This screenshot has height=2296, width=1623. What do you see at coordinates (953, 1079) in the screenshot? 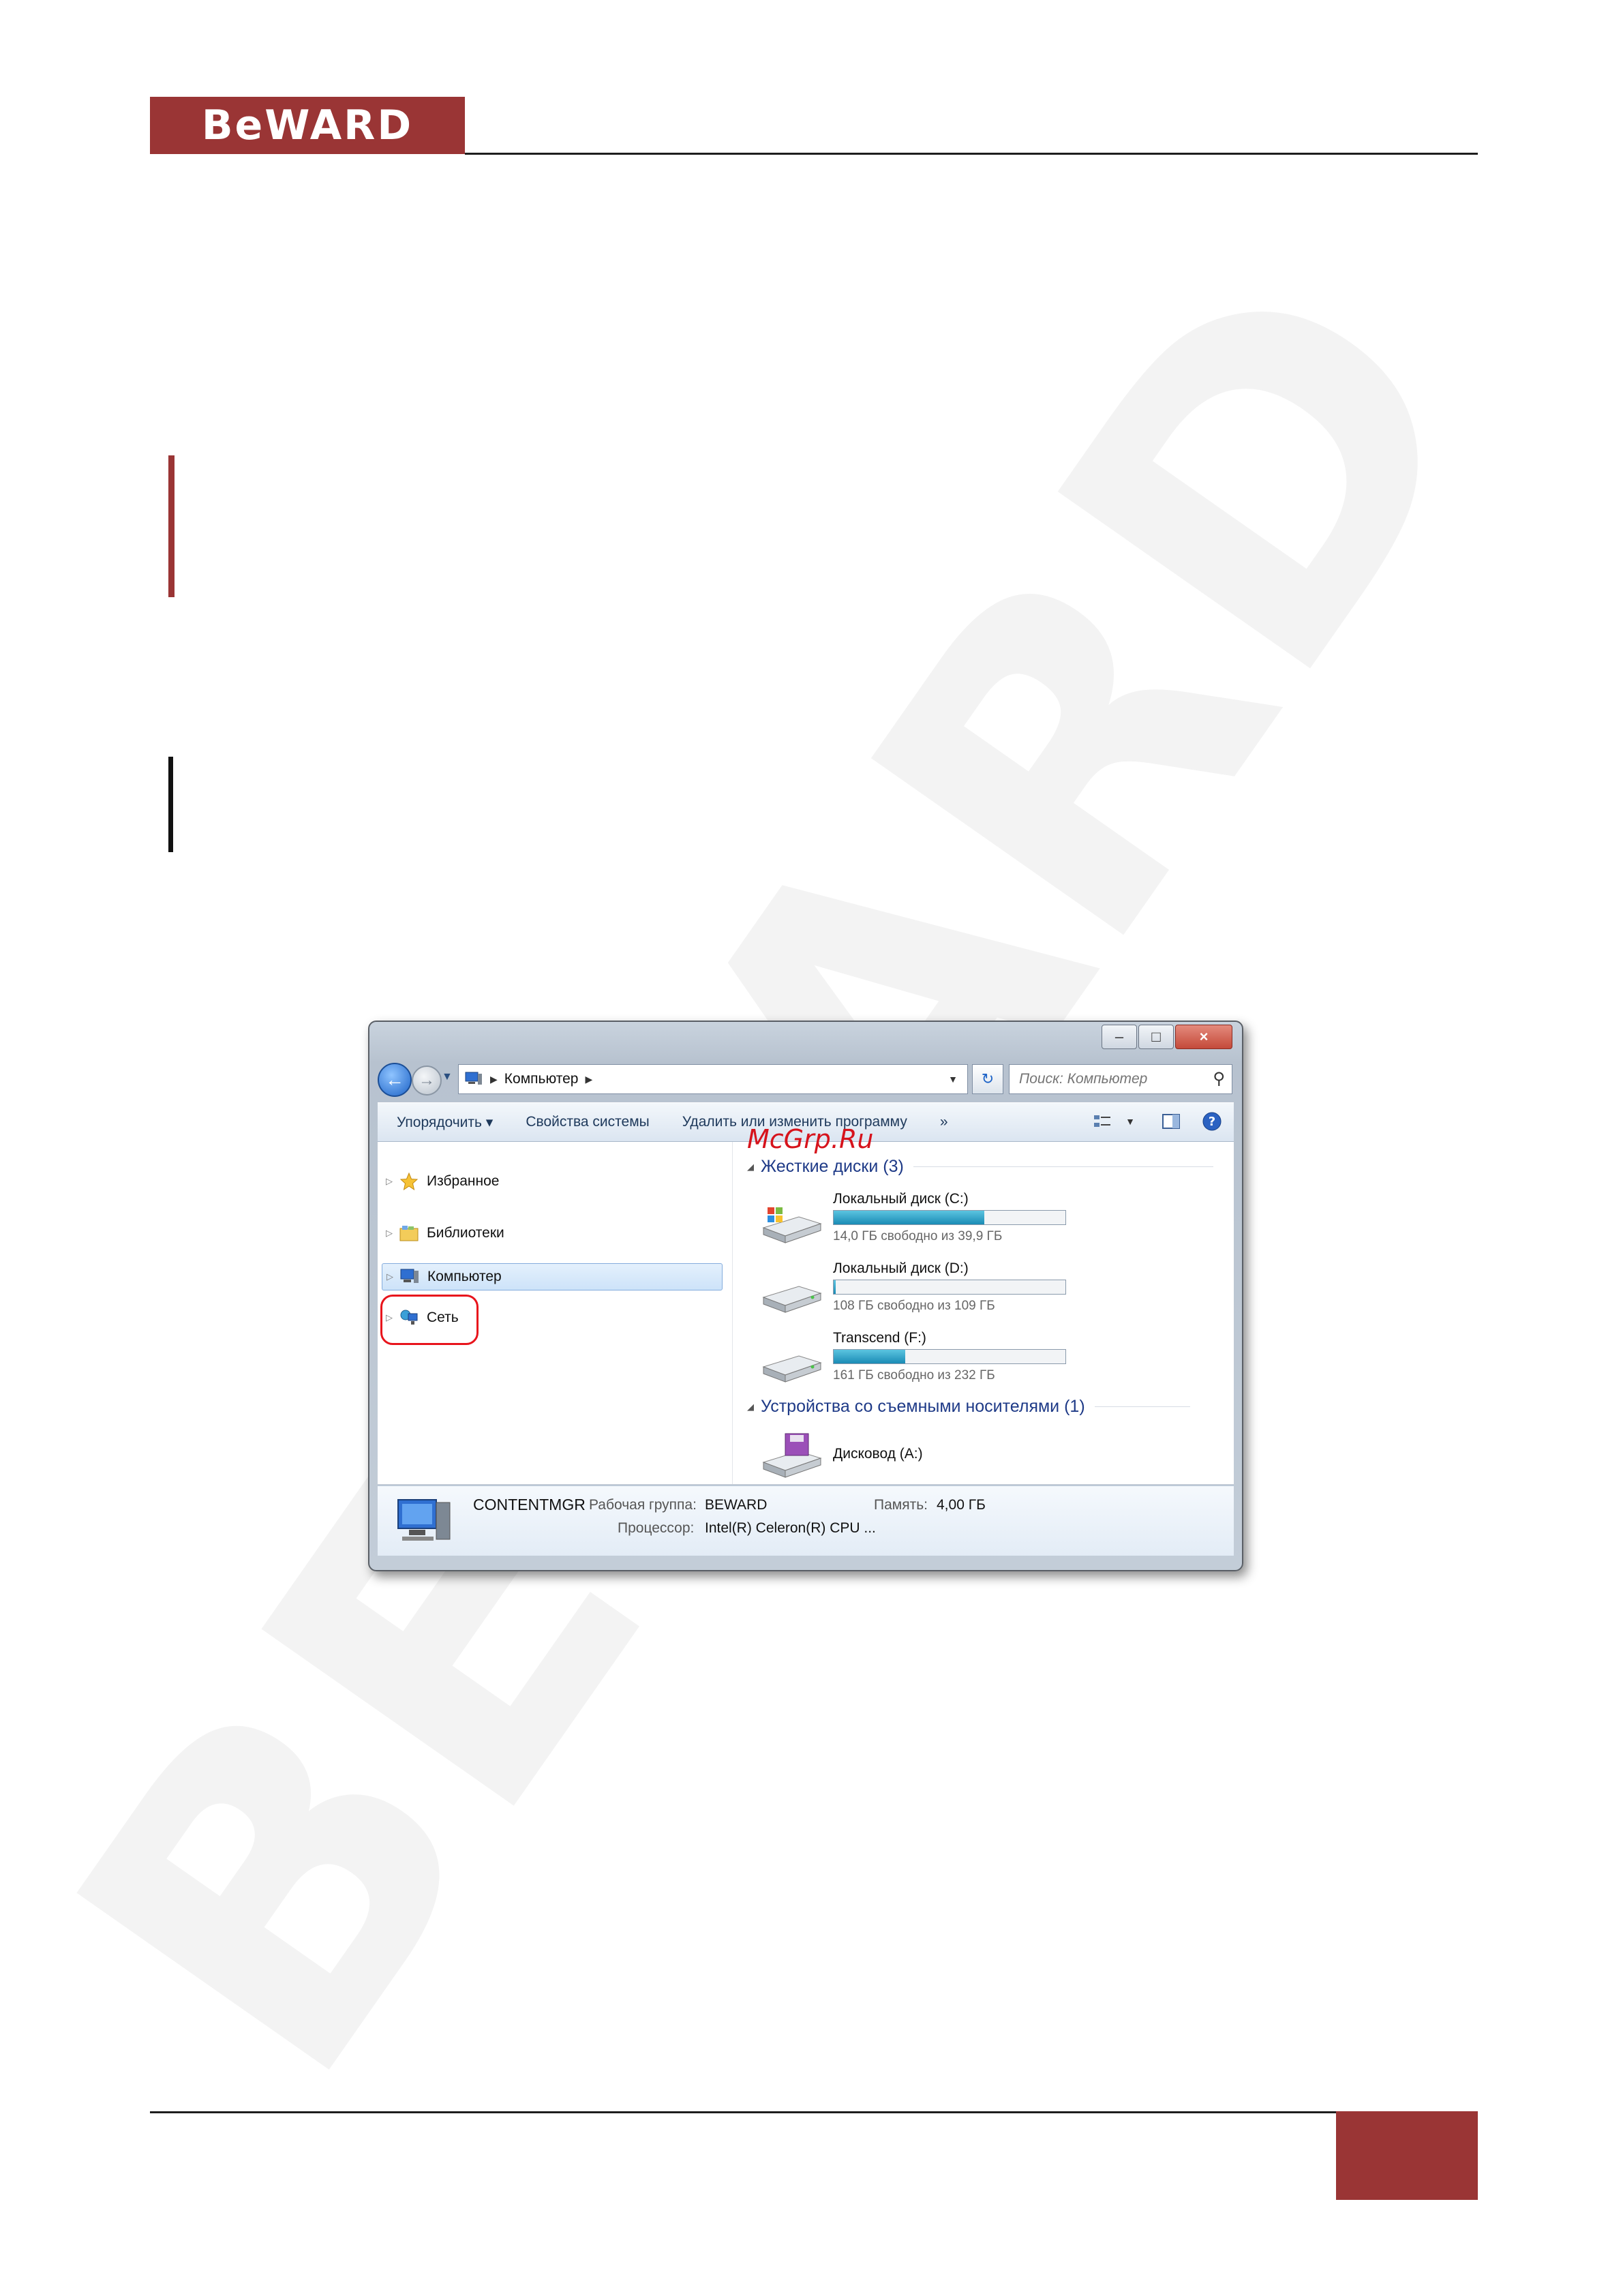
I see `address-dropdown-icon: ▼` at bounding box center [953, 1079].